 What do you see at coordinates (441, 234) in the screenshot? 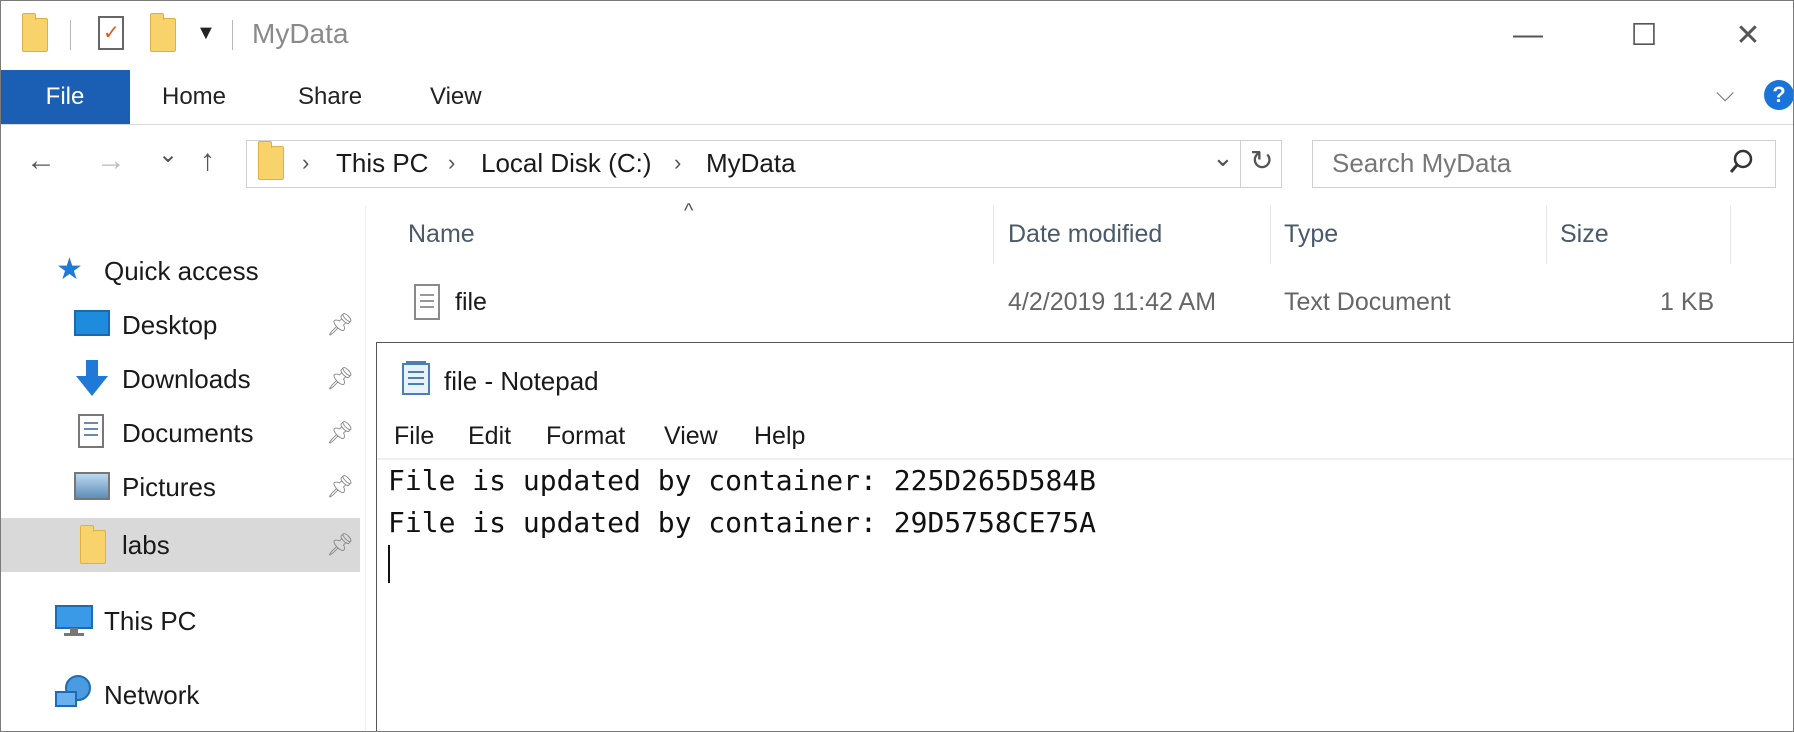
I see `column-header-name: Name` at bounding box center [441, 234].